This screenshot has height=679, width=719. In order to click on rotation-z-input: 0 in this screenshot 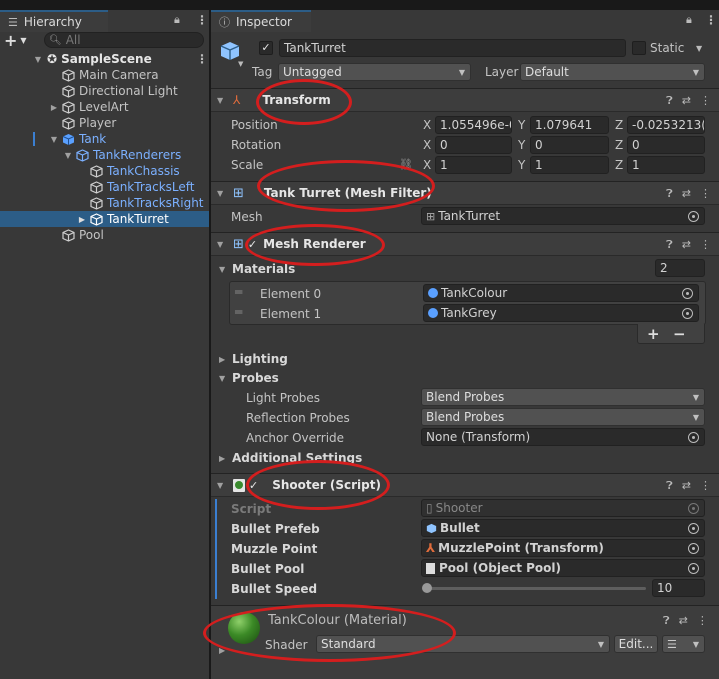, I will do `click(666, 145)`.